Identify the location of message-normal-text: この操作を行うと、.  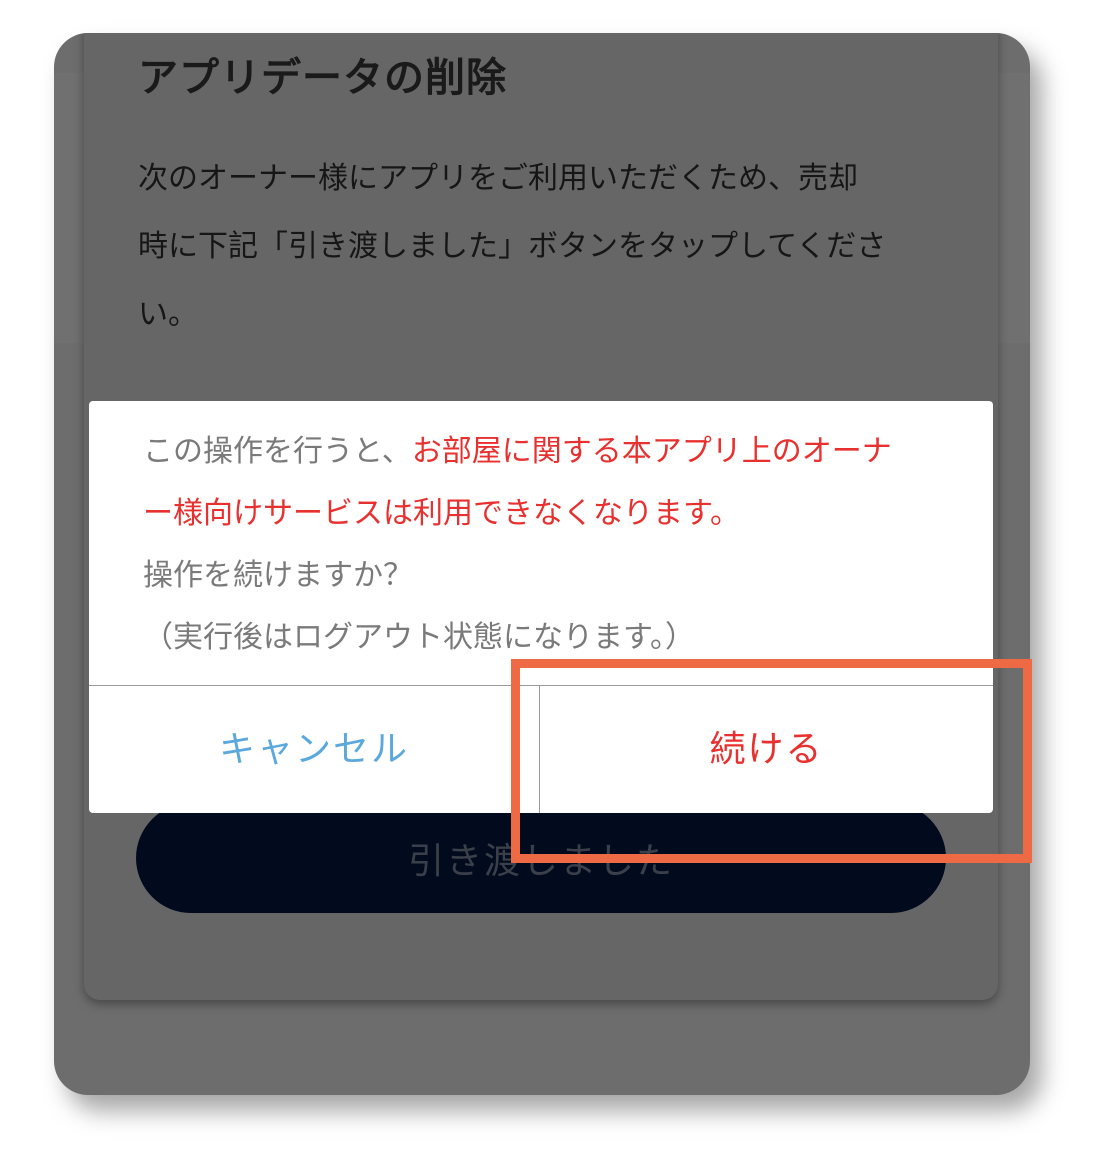
(277, 451).